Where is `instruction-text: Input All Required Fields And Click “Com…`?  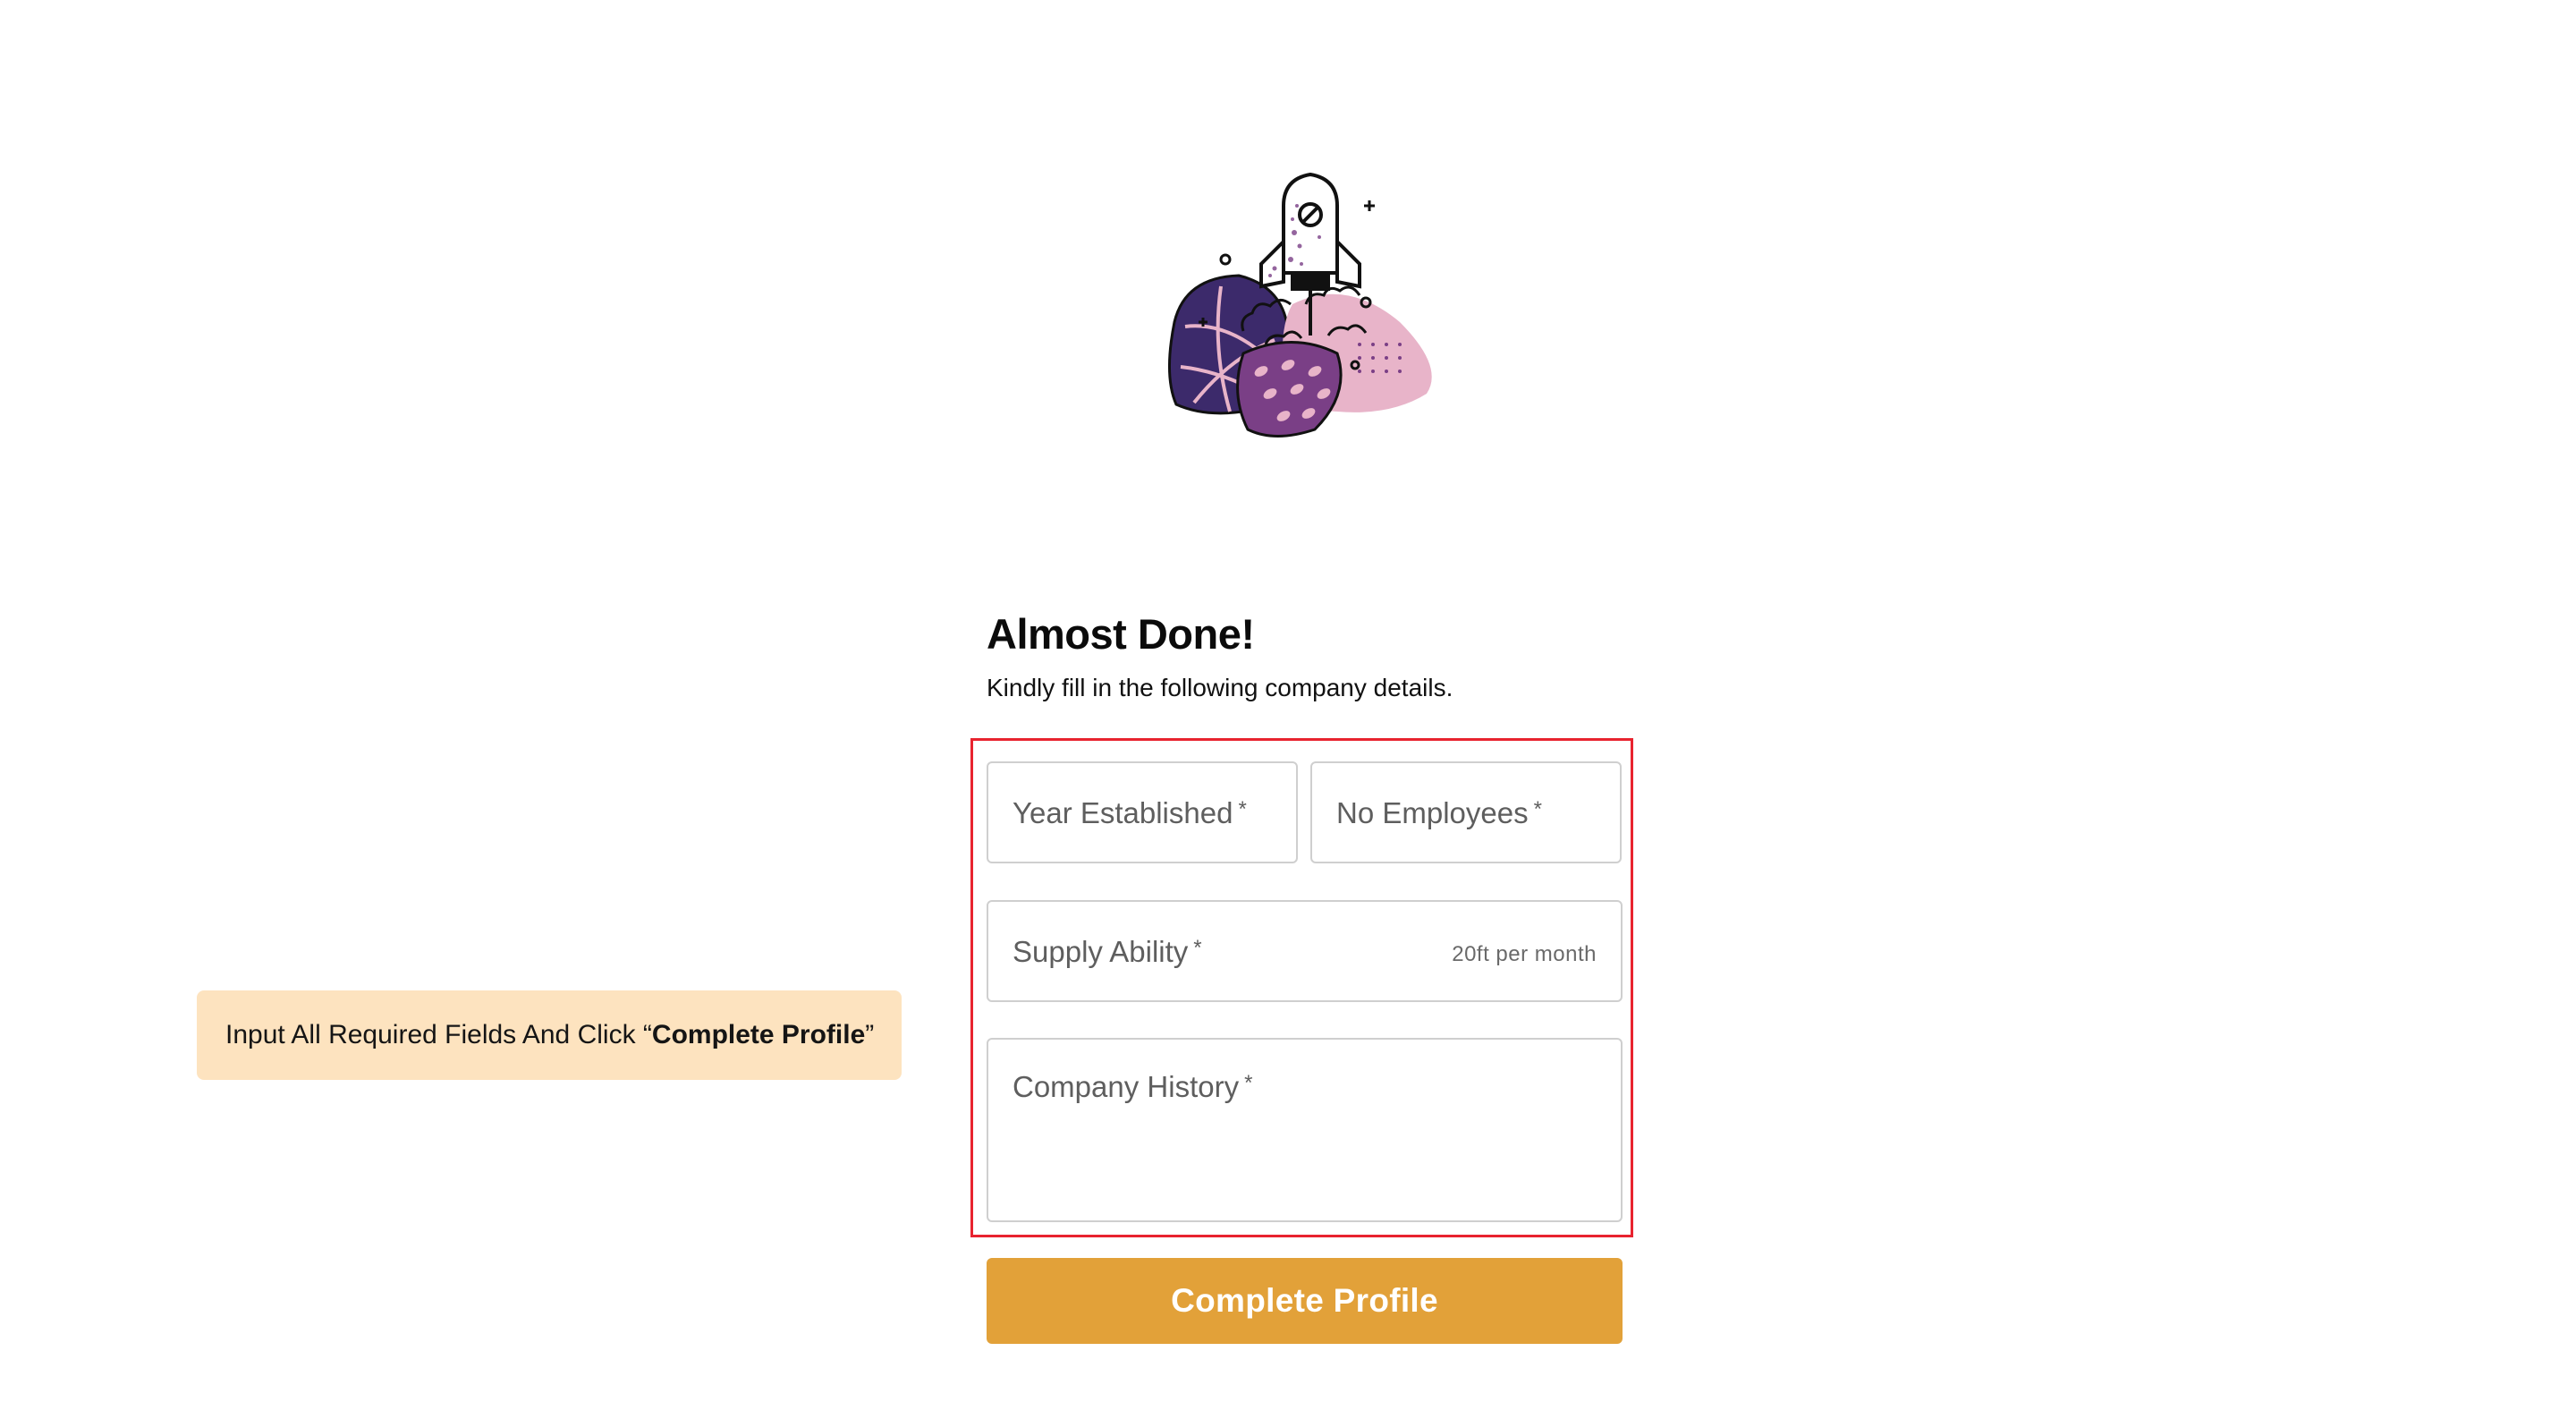 instruction-text: Input All Required Fields And Click “Com… is located at coordinates (550, 1034).